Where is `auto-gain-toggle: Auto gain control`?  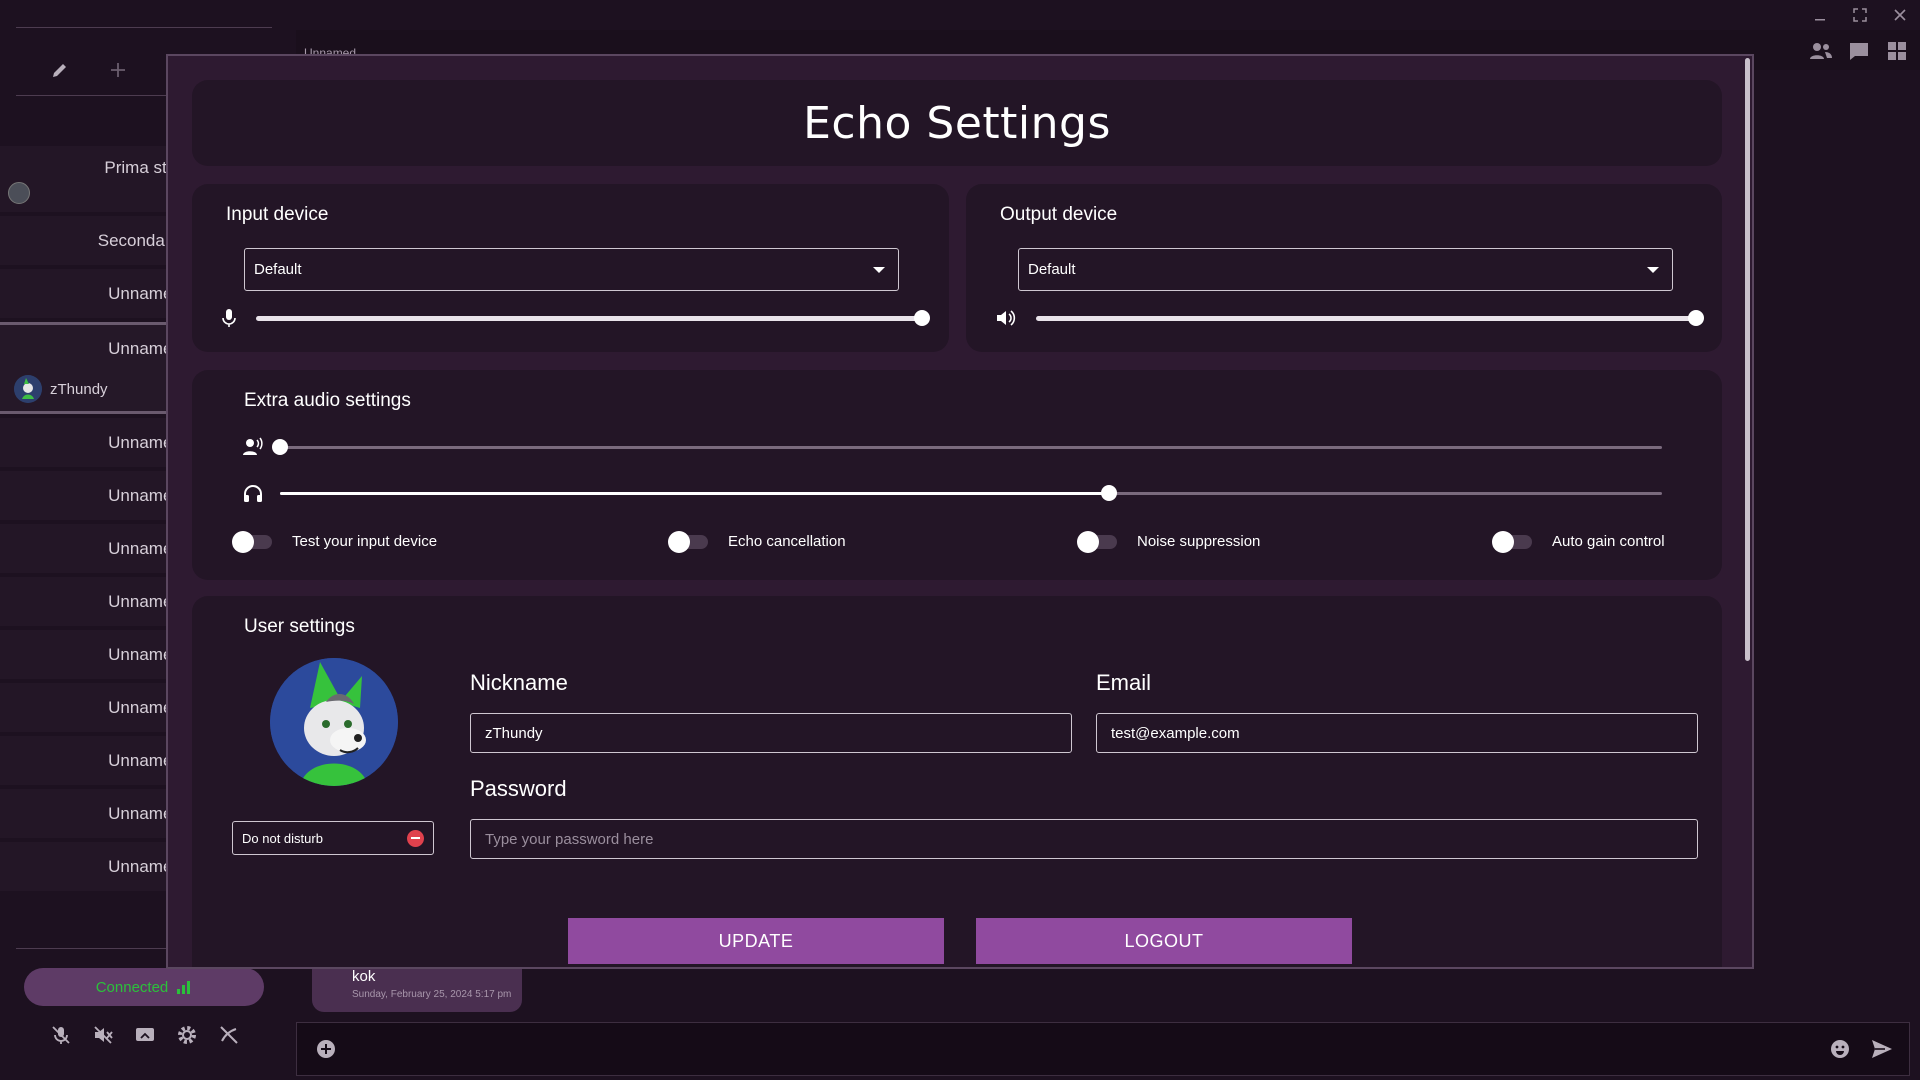 auto-gain-toggle: Auto gain control is located at coordinates (1578, 541).